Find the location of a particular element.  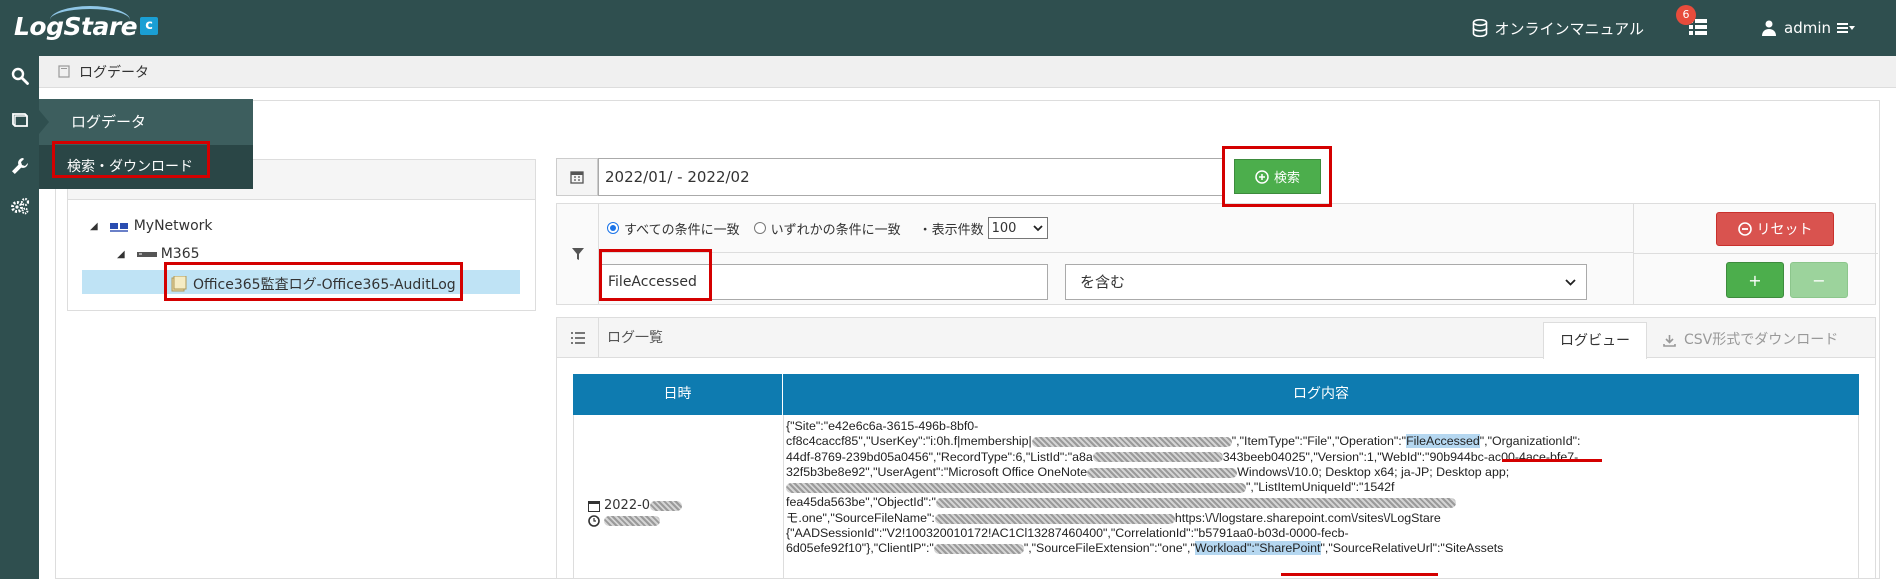

date-search-row: 2022/01/ - 2022/02 検索 is located at coordinates (1216, 178).